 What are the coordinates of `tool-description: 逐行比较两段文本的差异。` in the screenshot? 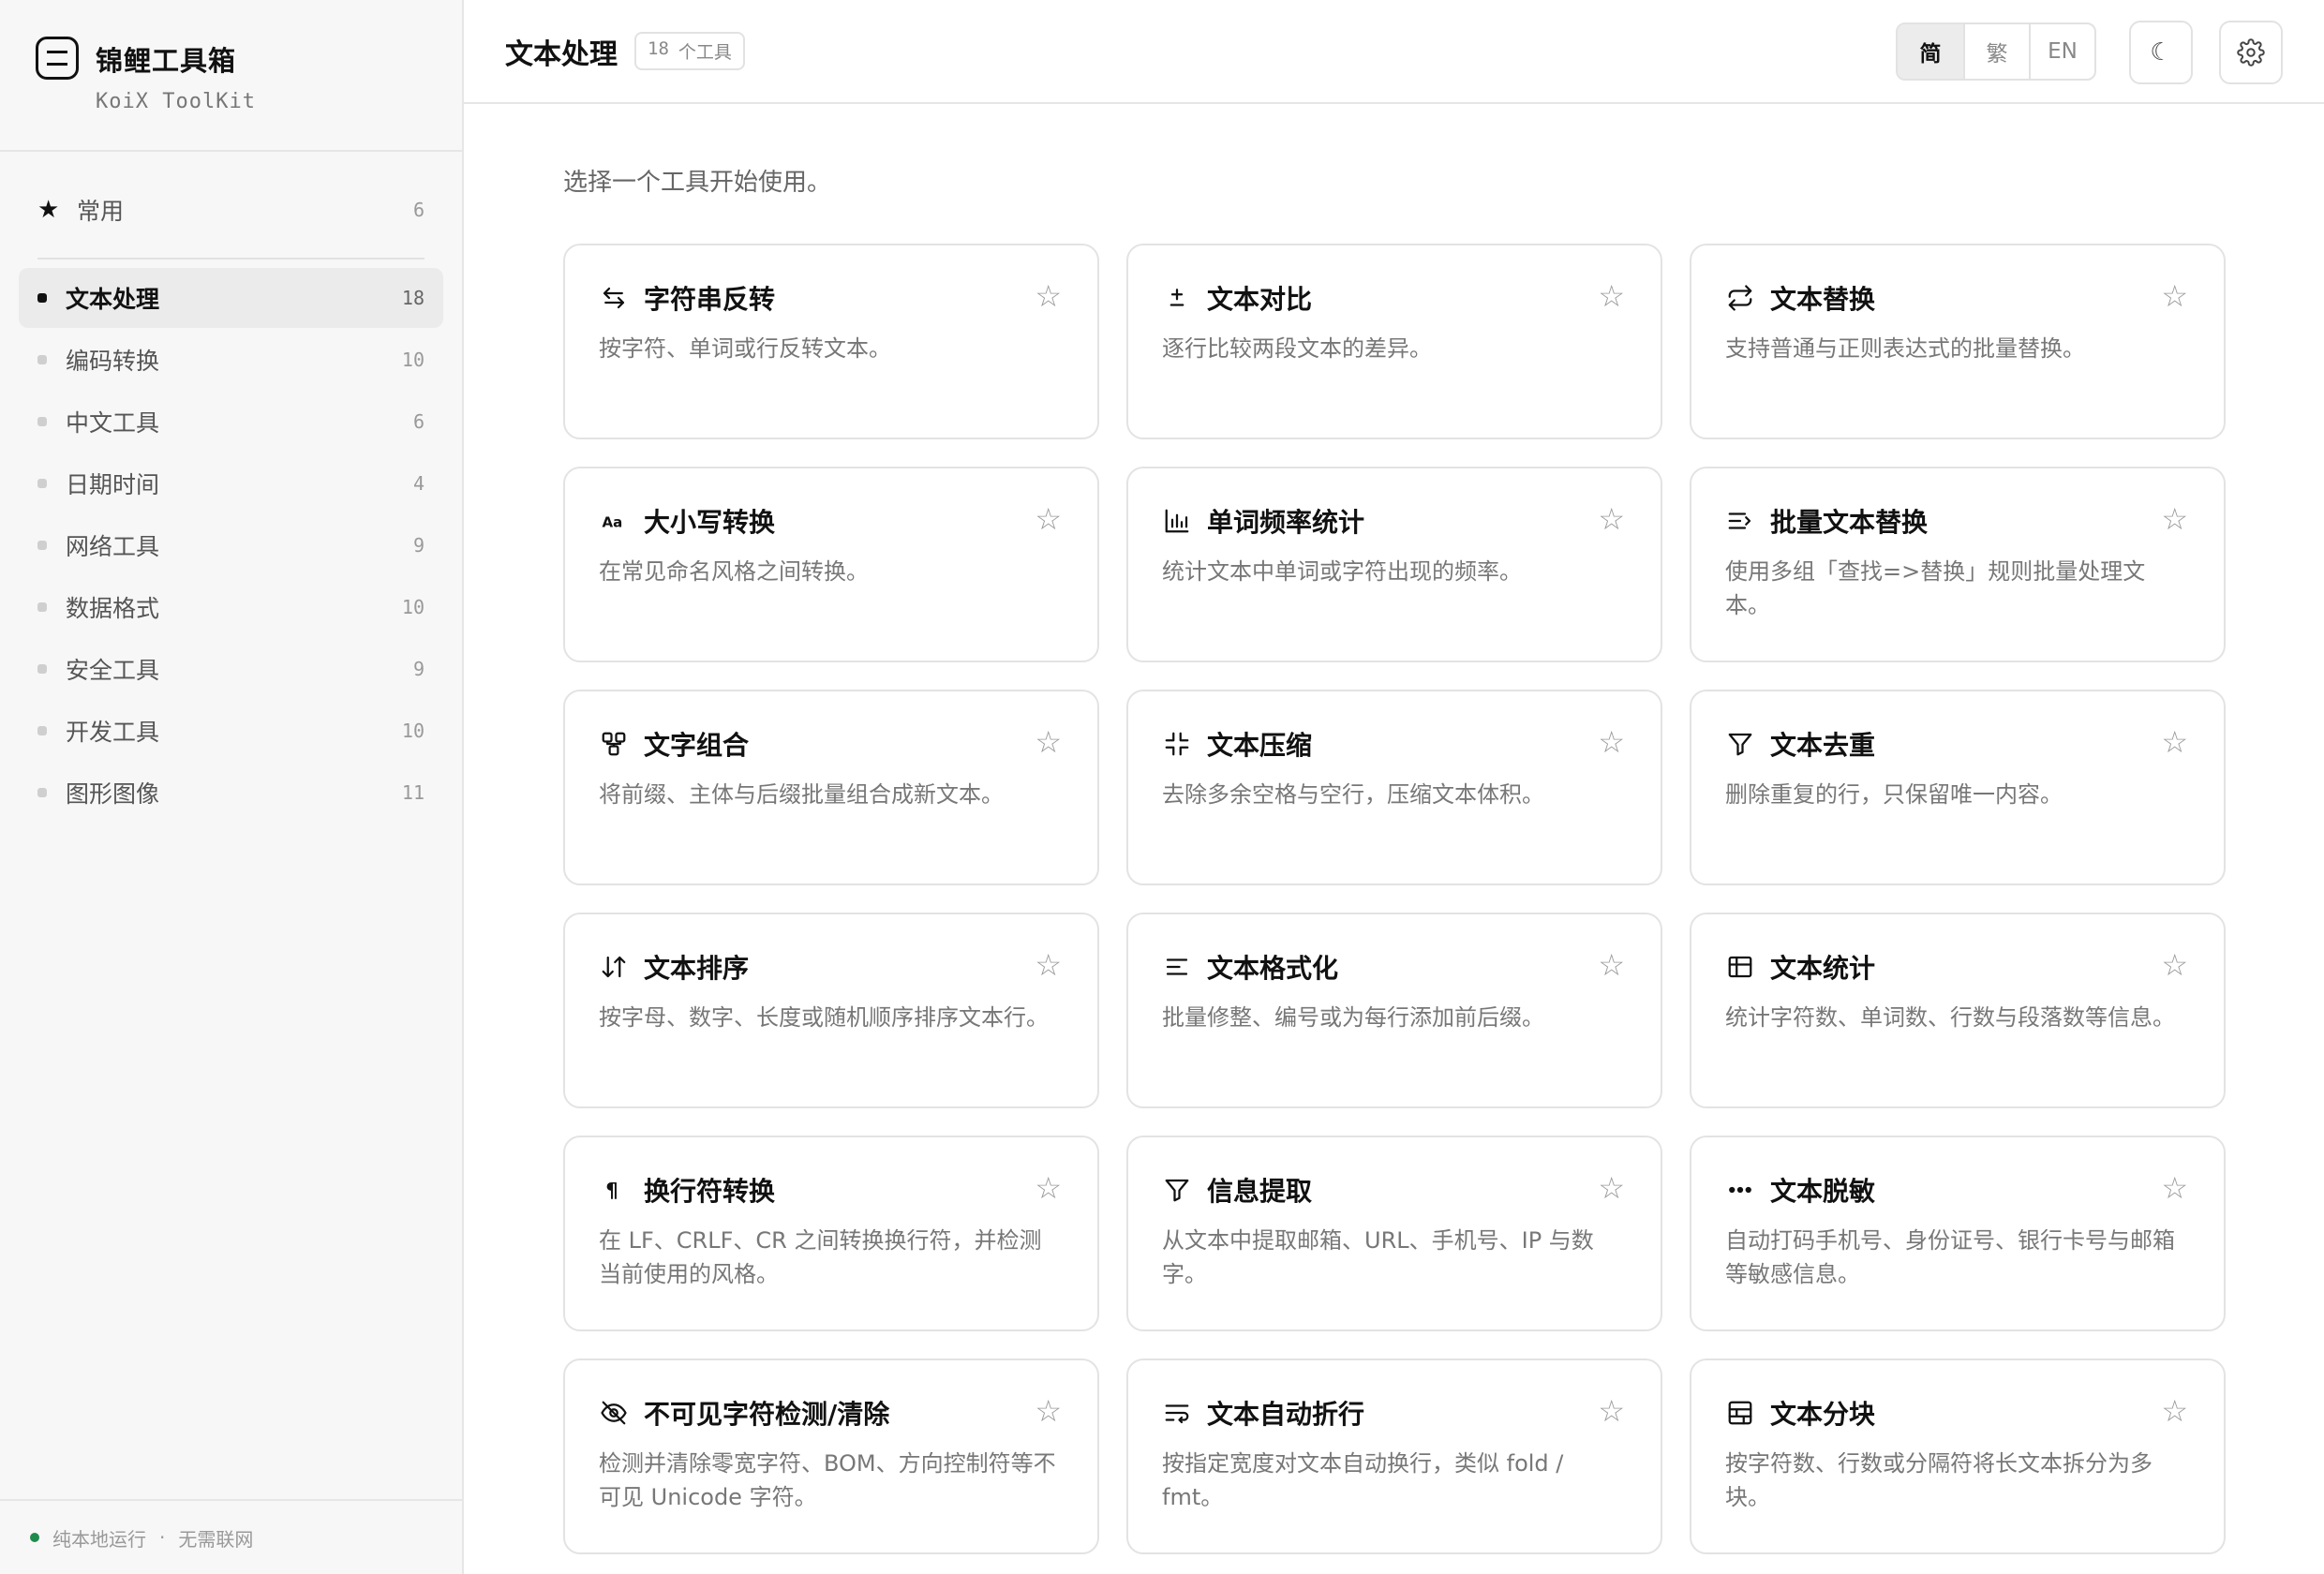 It's located at (1297, 349).